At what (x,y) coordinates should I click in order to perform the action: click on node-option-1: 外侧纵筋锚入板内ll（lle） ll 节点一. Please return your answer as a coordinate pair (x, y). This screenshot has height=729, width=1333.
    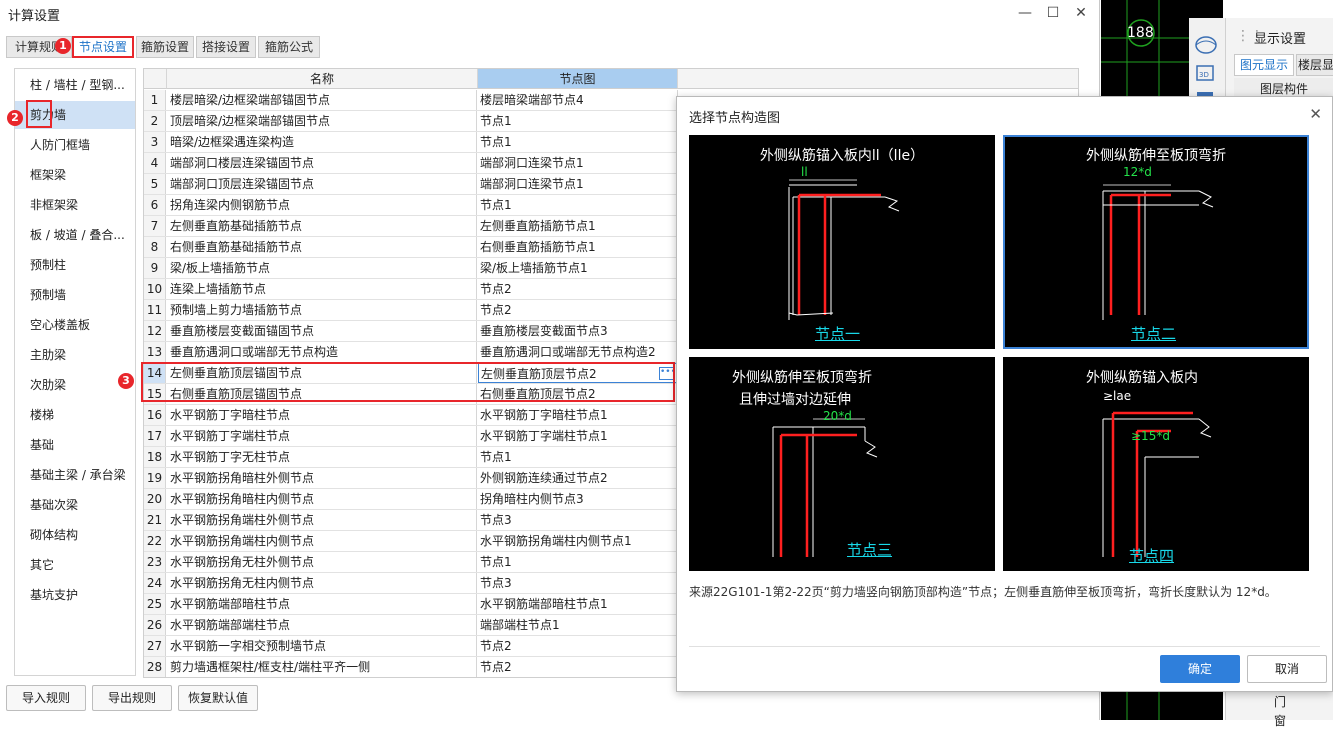
    Looking at the image, I should click on (842, 242).